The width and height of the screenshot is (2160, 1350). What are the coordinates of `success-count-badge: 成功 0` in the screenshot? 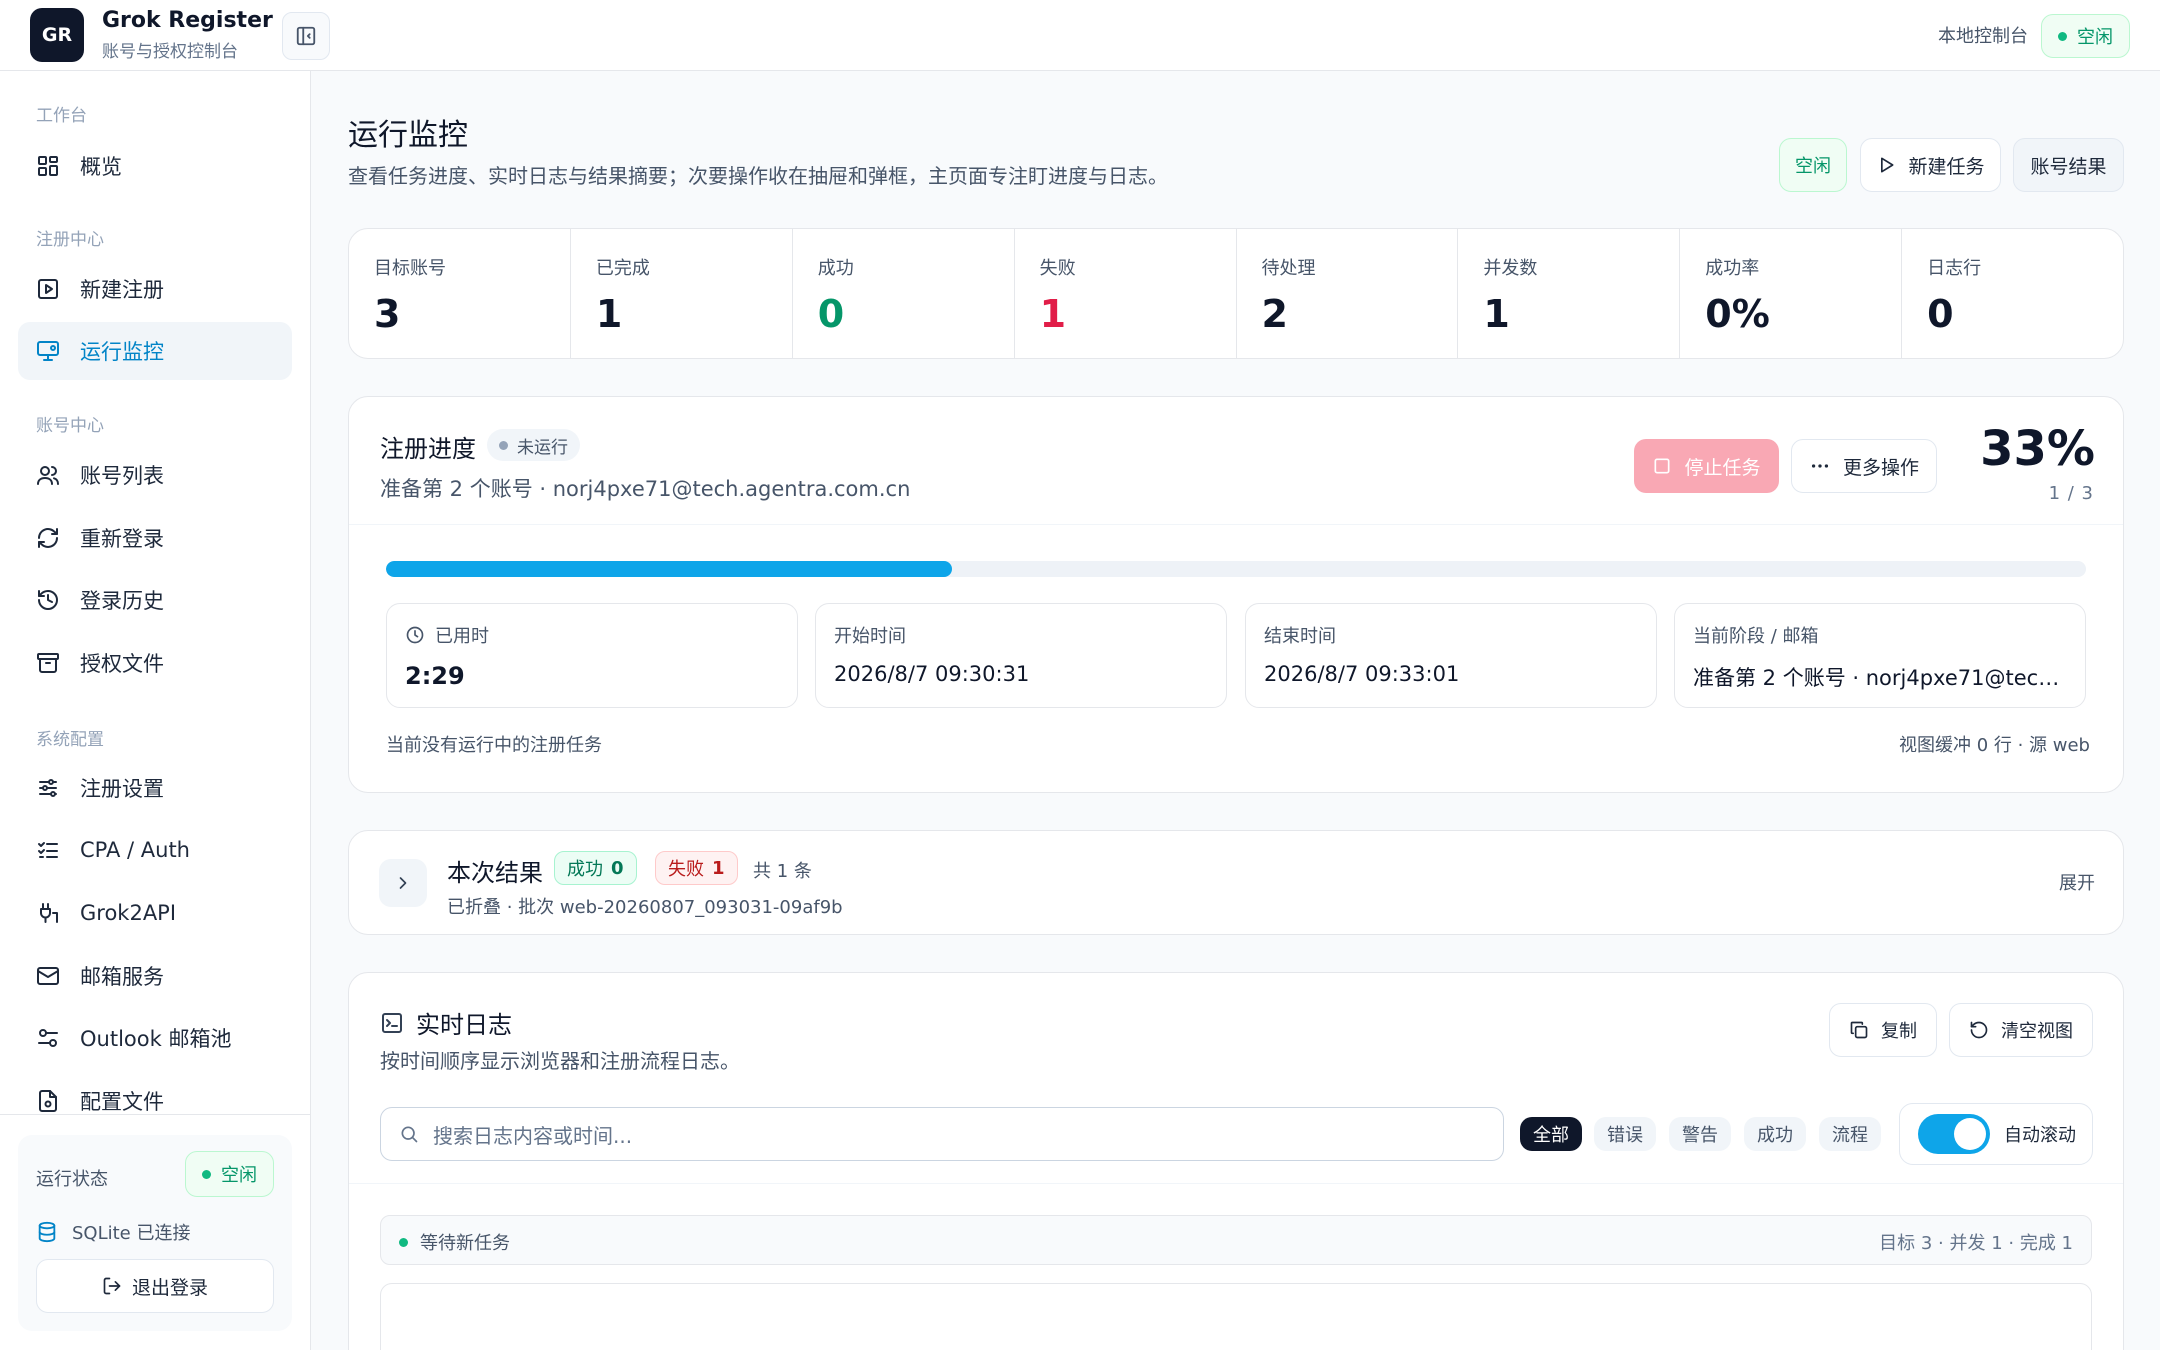 It's located at (595, 868).